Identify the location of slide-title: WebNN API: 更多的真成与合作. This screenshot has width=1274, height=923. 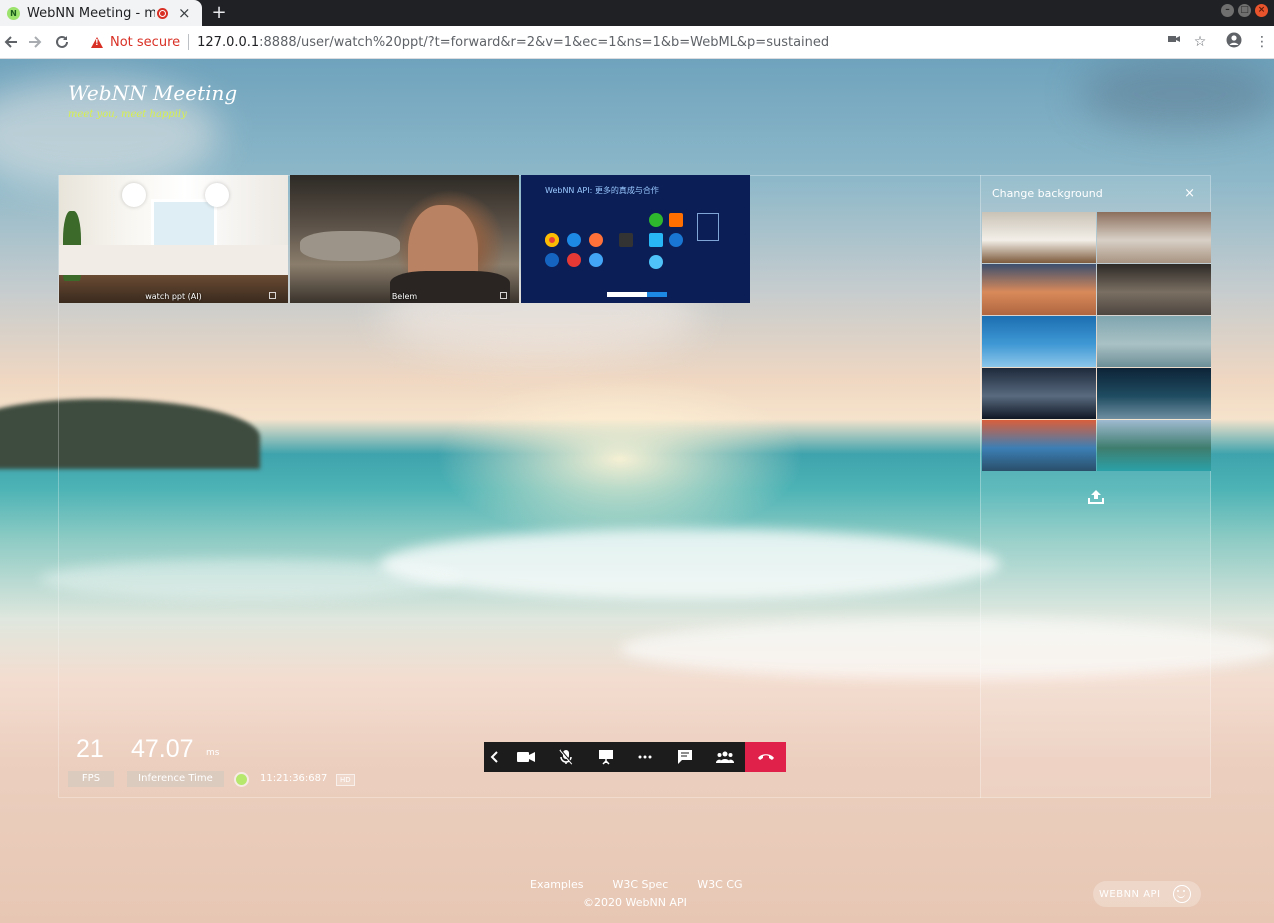
(602, 190).